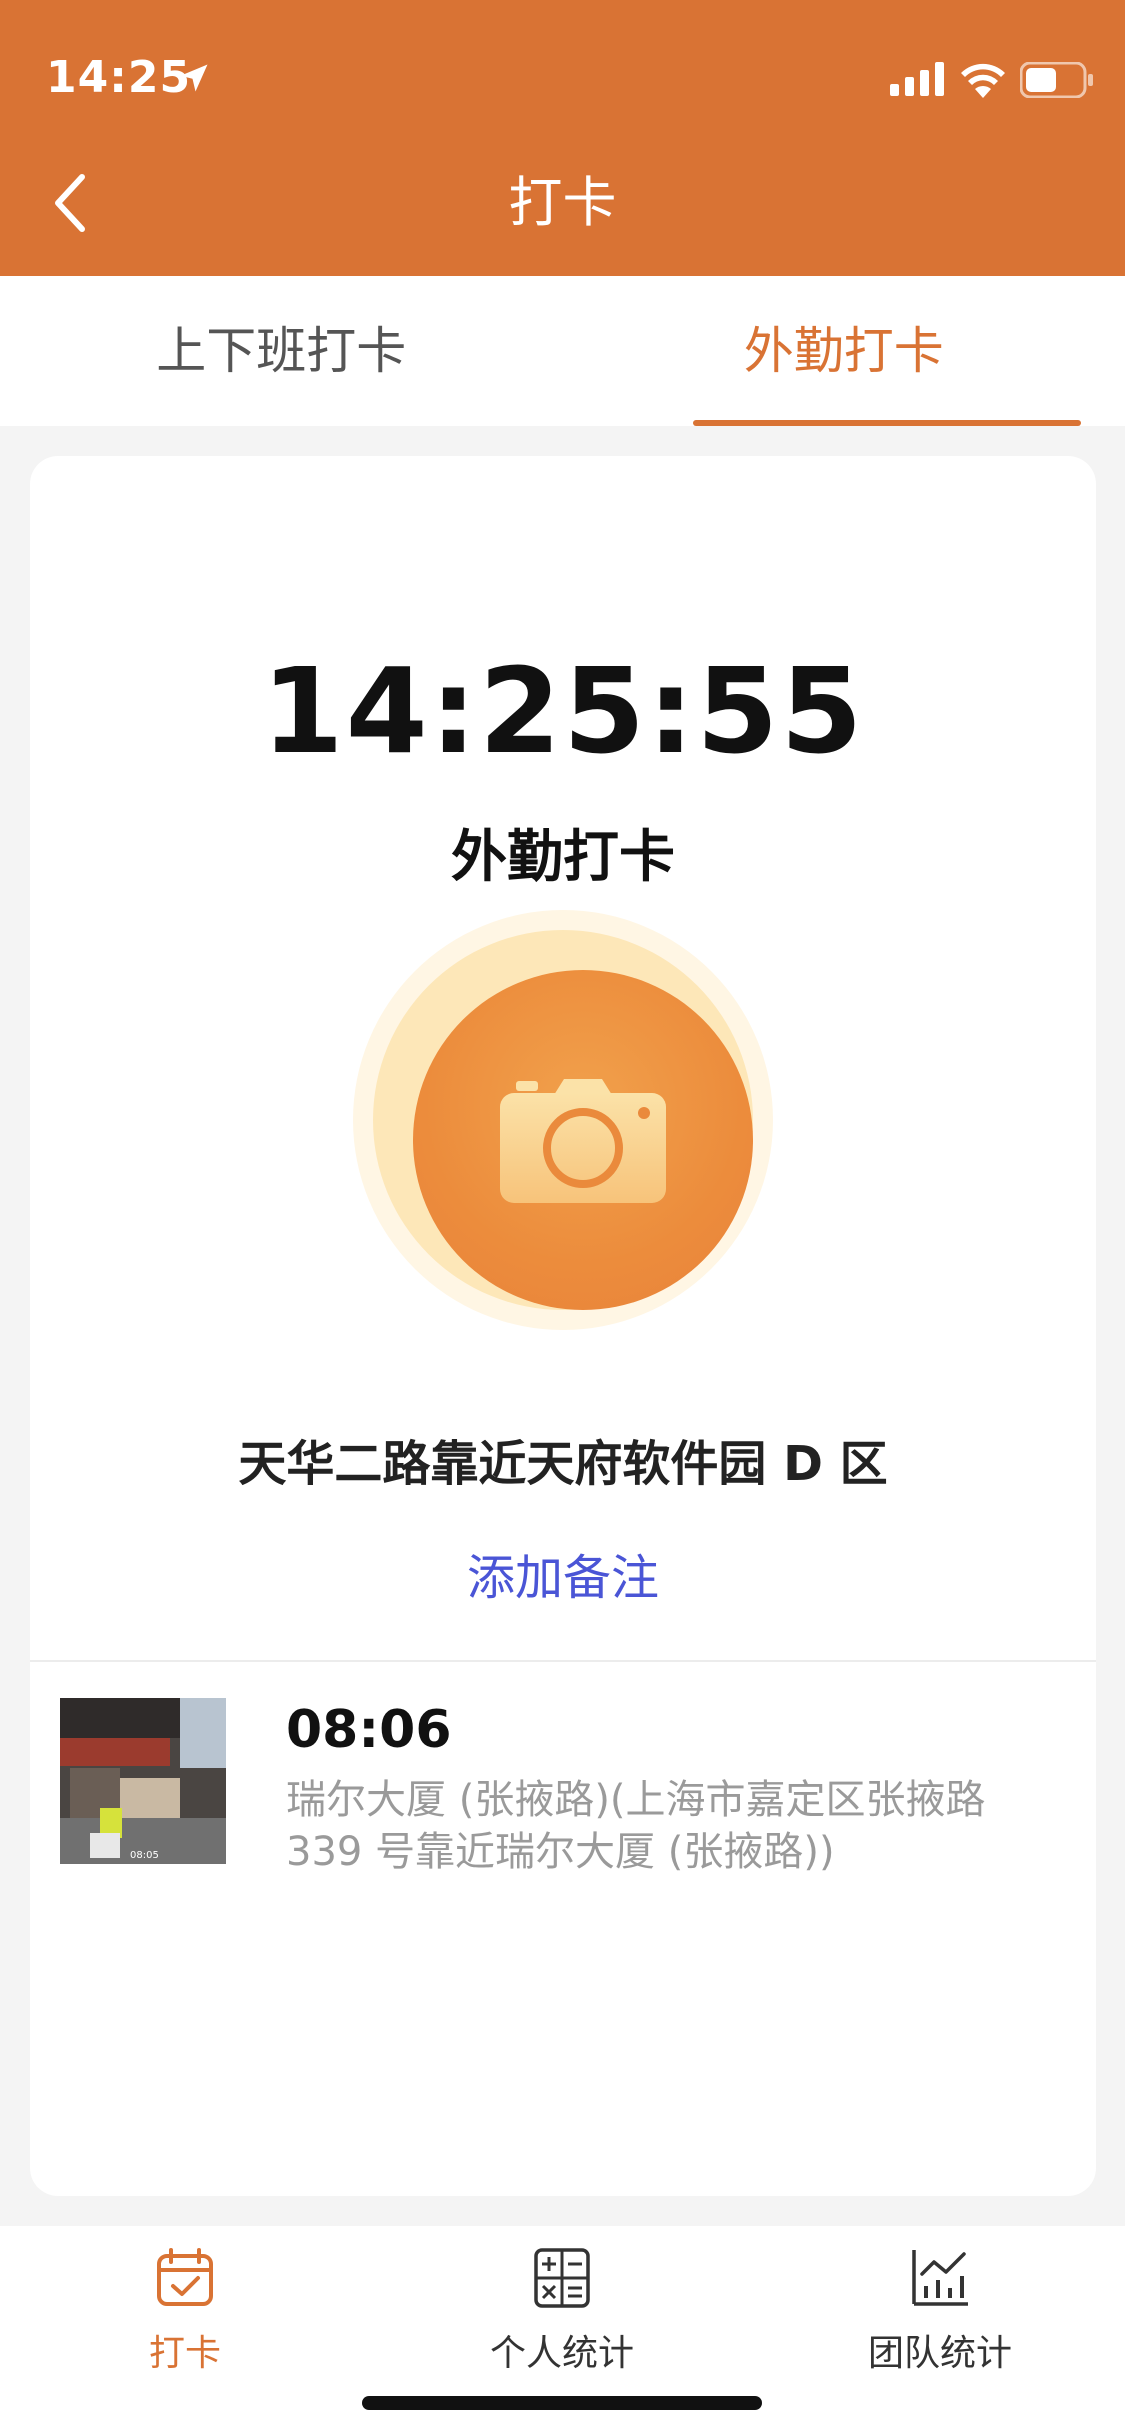 Image resolution: width=1125 pixels, height=2436 pixels. Describe the element at coordinates (917, 79) in the screenshot. I see `cellular-signal-icon` at that location.